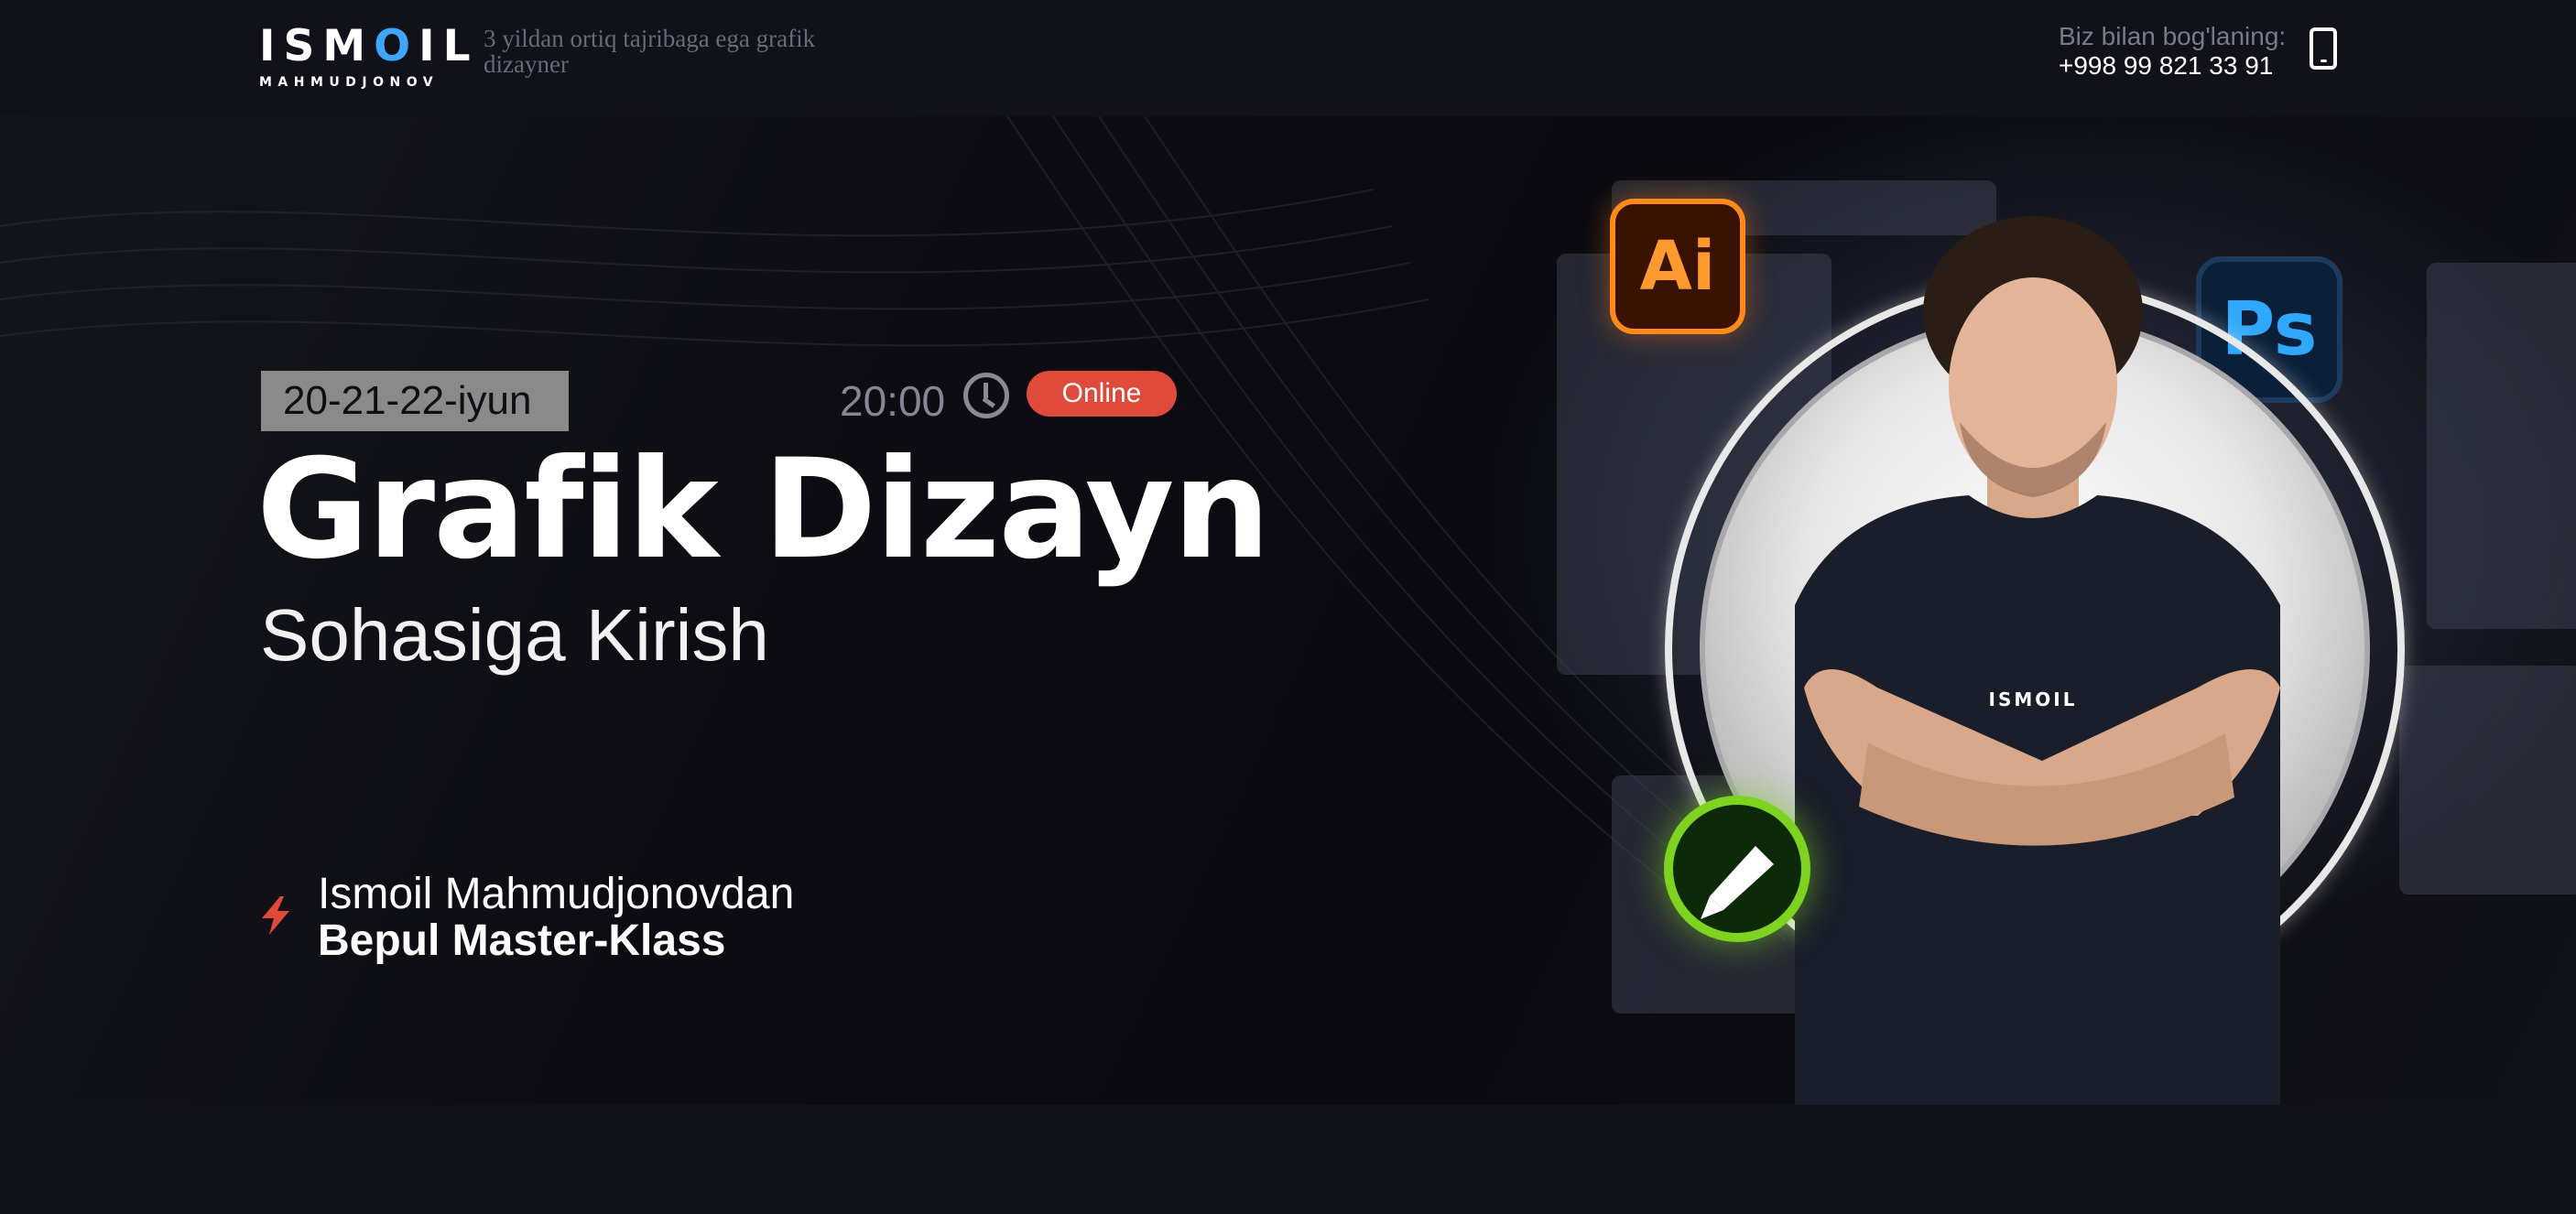 The height and width of the screenshot is (1214, 2576). What do you see at coordinates (556, 894) in the screenshot?
I see `host-name: Ismoil Mahmudjonovdan` at bounding box center [556, 894].